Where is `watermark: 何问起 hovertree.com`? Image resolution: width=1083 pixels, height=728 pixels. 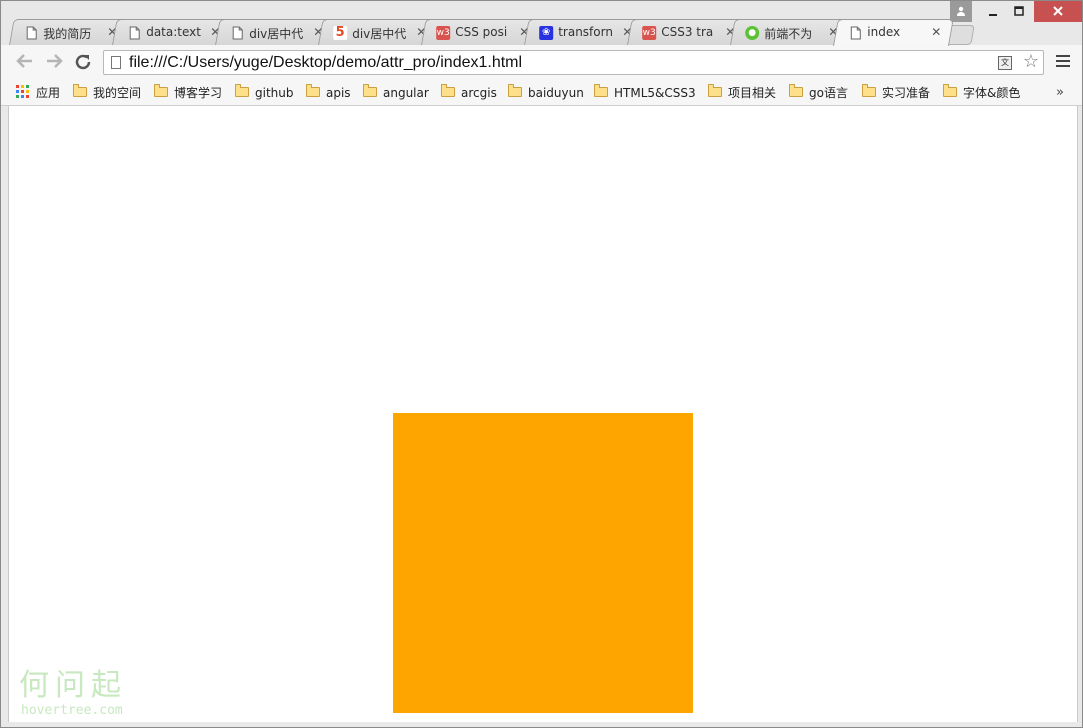
watermark: 何问起 hovertree.com is located at coordinates (73, 693).